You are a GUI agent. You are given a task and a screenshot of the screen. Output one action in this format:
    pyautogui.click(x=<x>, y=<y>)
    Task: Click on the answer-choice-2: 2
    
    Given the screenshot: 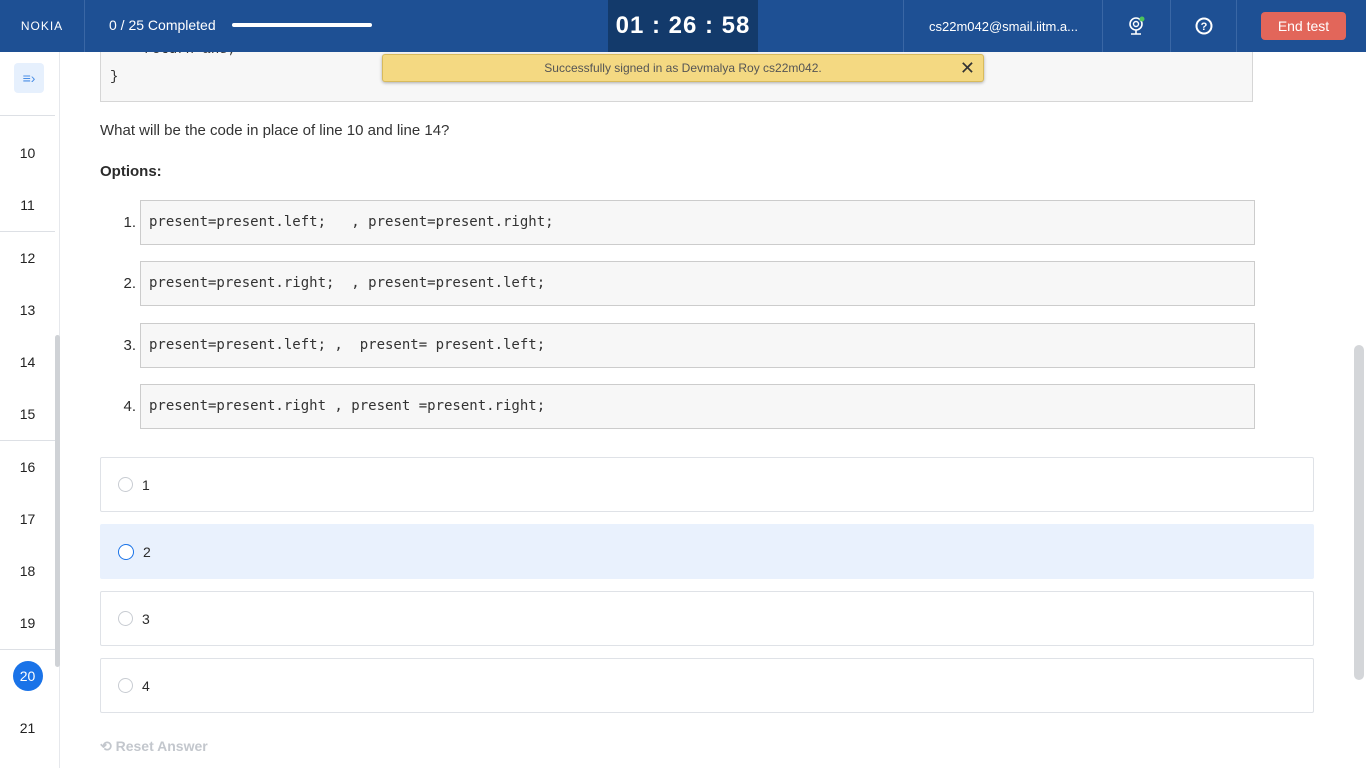 What is the action you would take?
    pyautogui.click(x=707, y=551)
    